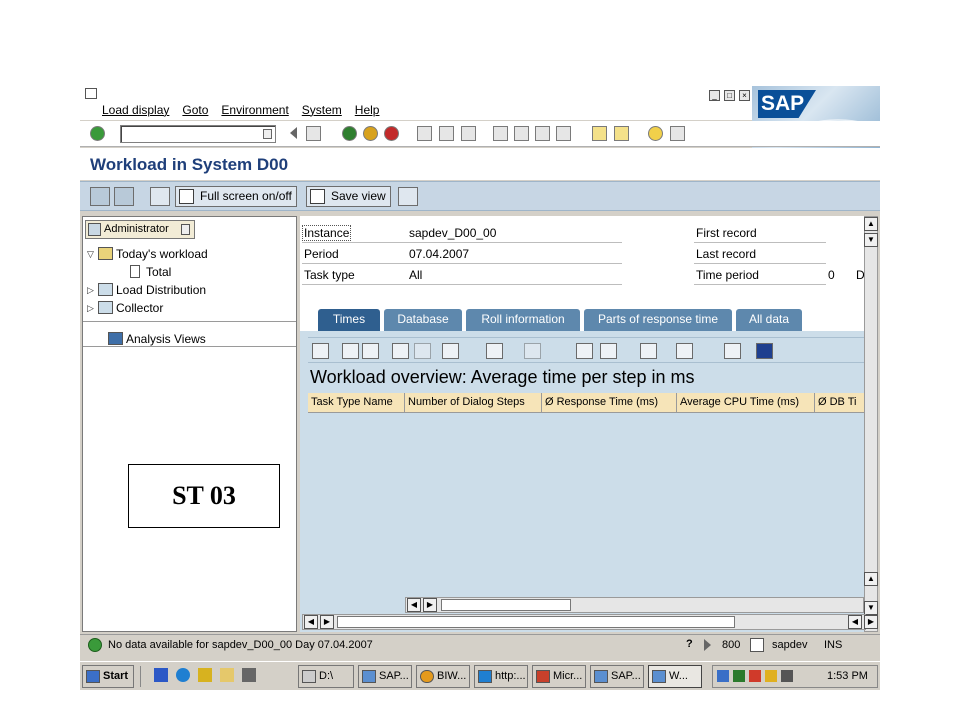  Describe the element at coordinates (847, 676) in the screenshot. I see `clock: 1:53 PM` at that location.